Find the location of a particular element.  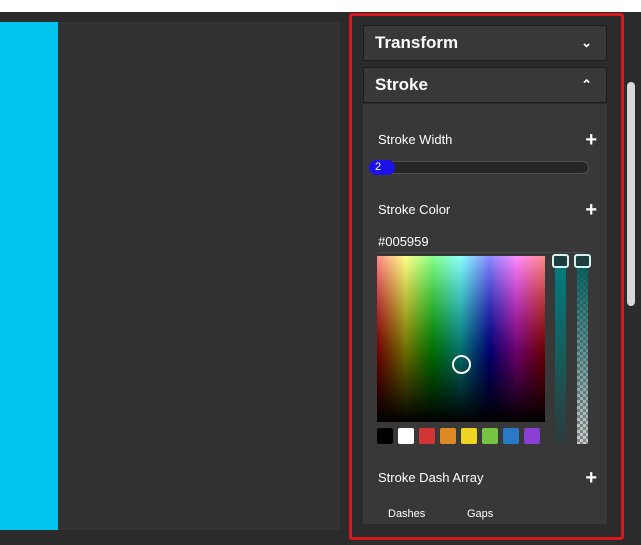

stroke-color-add-button: + is located at coordinates (591, 210).